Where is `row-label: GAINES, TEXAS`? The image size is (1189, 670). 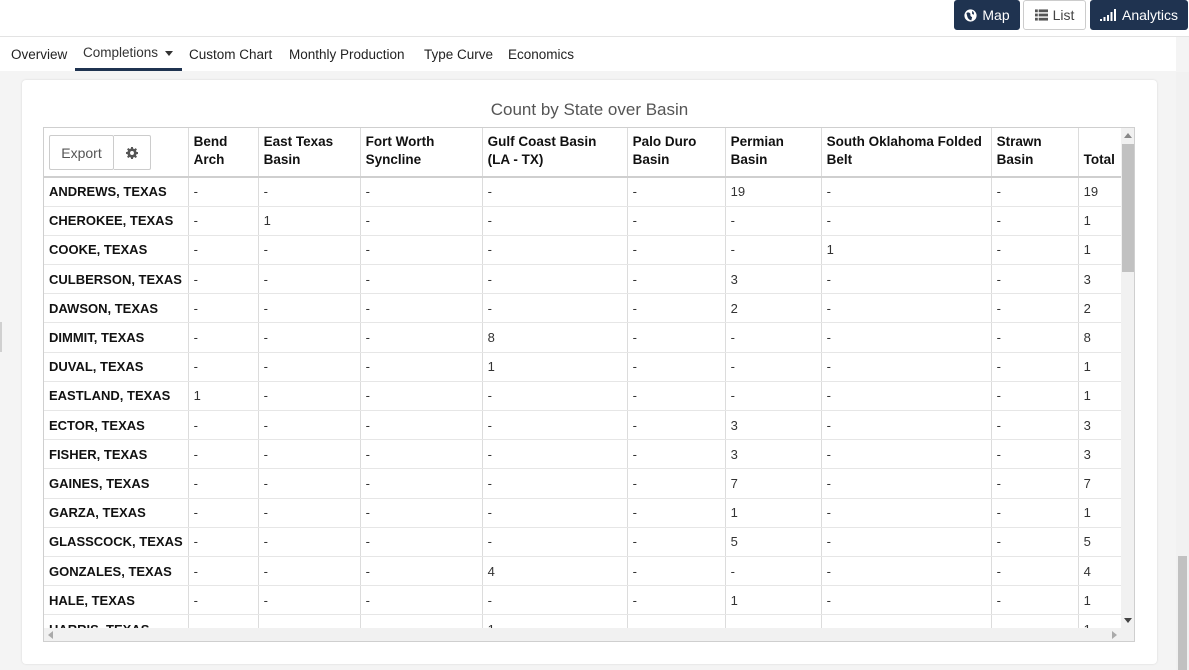
row-label: GAINES, TEXAS is located at coordinates (116, 483).